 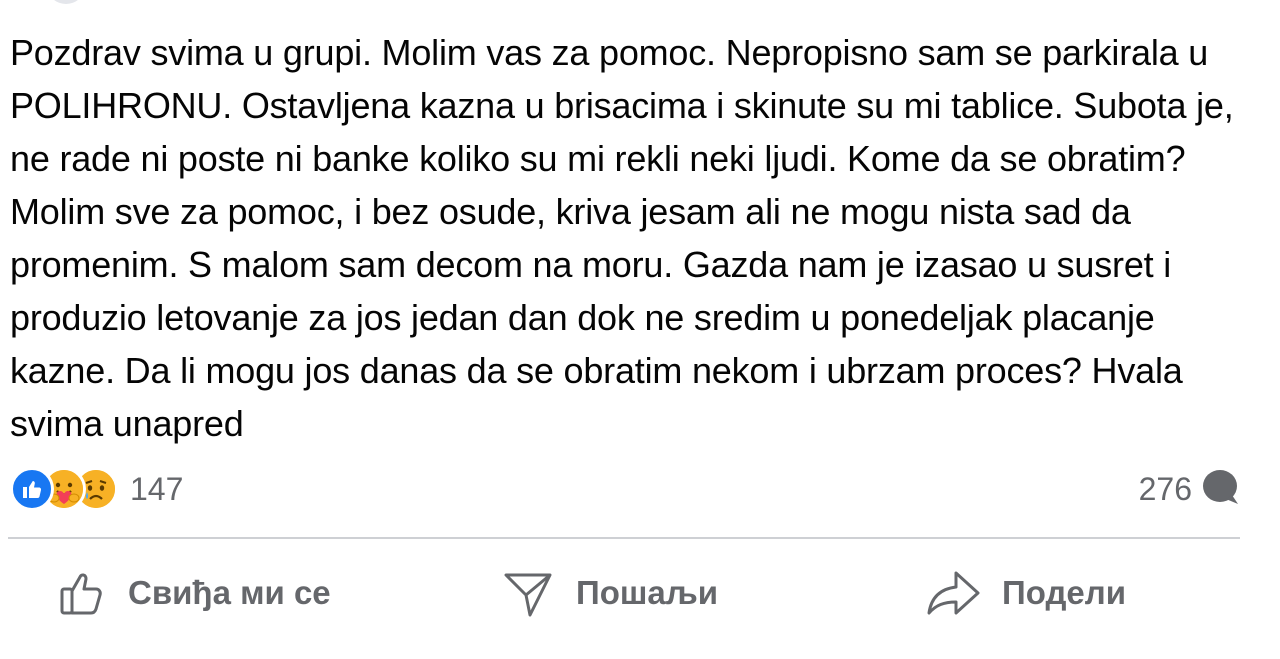 I want to click on send-button: Пошаљи, so click(x=609, y=593).